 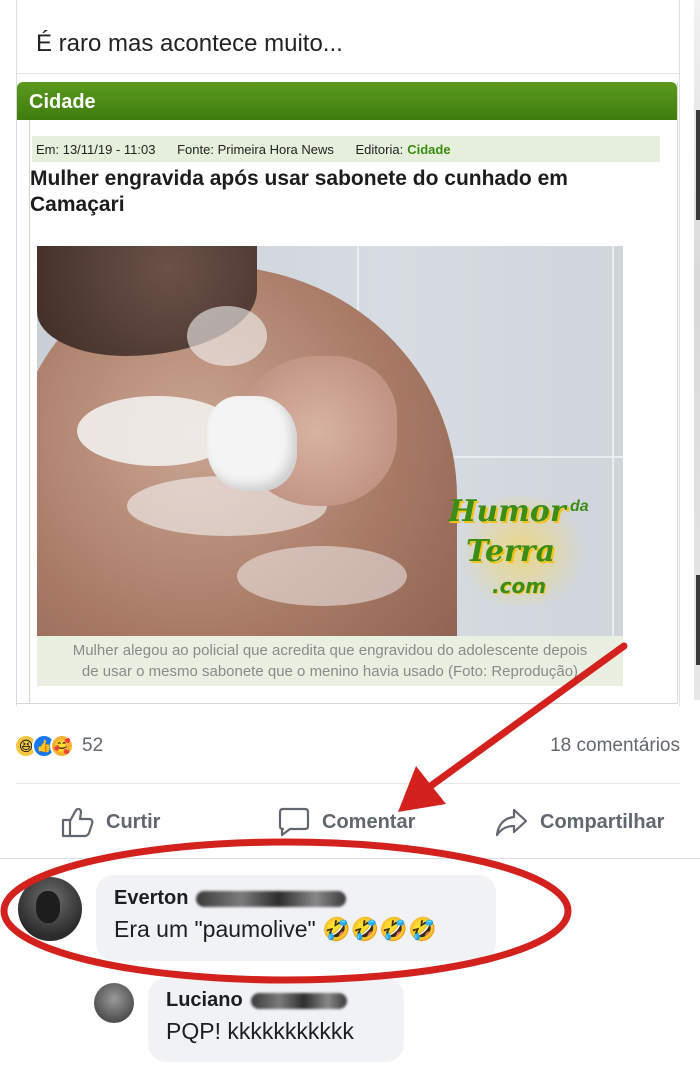 I want to click on watermark-humor: Humor, so click(x=507, y=511).